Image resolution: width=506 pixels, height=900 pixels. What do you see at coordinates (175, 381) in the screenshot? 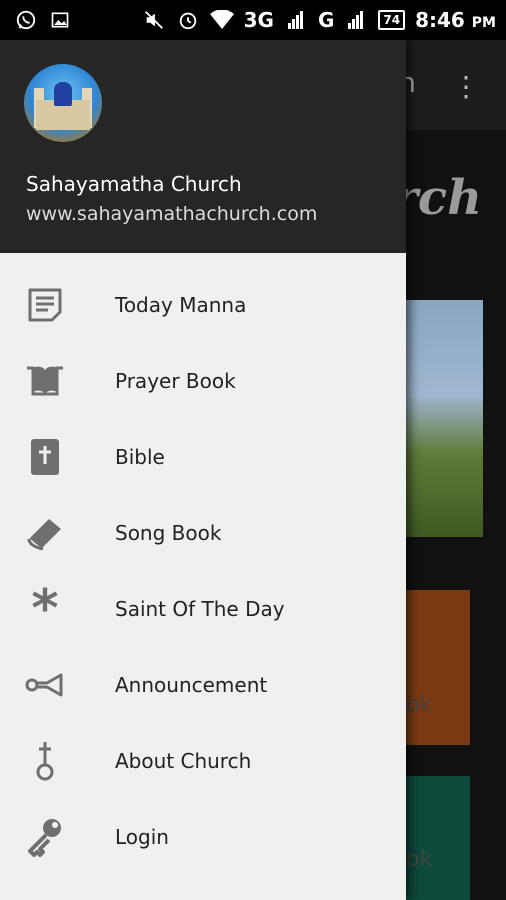
I see `menu-item-label: Prayer Book` at bounding box center [175, 381].